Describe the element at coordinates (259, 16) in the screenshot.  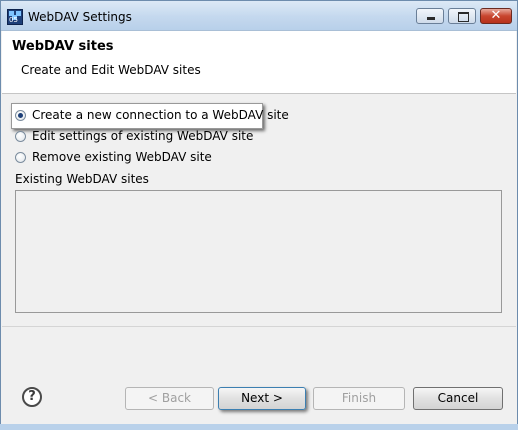
I see `title-bar: 05 WebDAV Settings ✕` at that location.